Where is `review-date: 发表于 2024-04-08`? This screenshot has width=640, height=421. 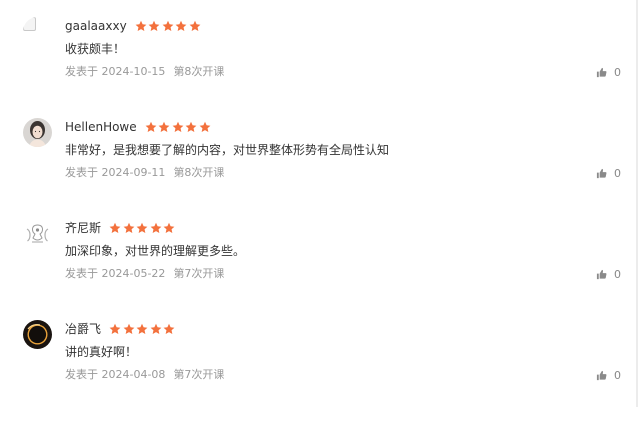
review-date: 发表于 2024-04-08 is located at coordinates (115, 374).